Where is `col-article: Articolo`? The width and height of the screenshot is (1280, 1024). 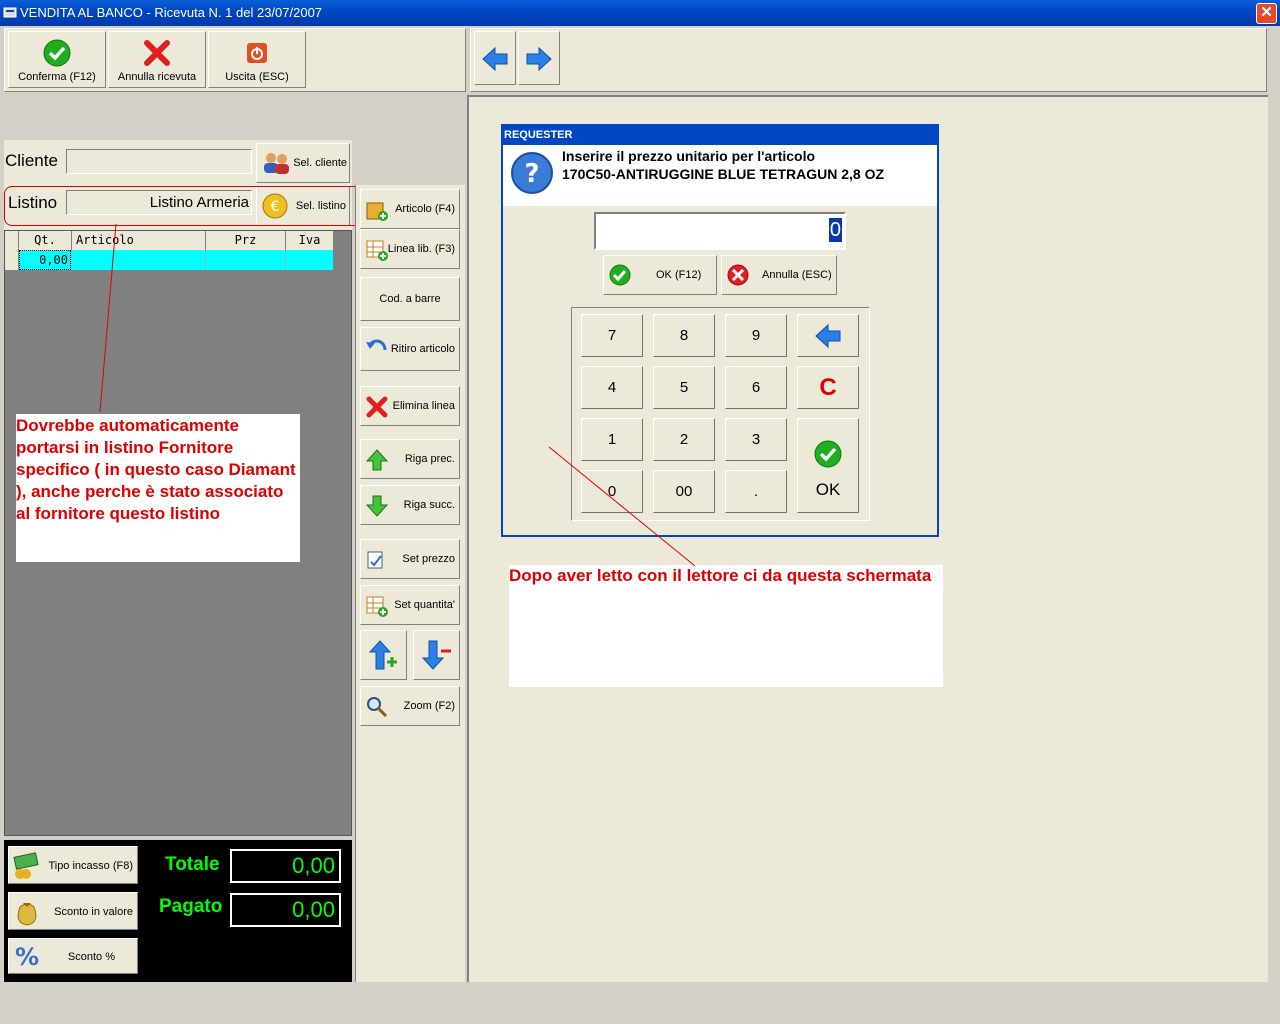 col-article: Articolo is located at coordinates (138, 240).